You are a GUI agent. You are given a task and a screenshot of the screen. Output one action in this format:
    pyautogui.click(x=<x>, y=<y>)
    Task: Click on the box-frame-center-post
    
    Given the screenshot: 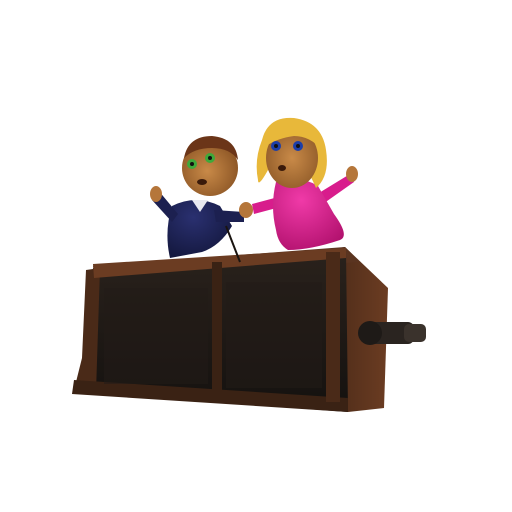 What is the action you would take?
    pyautogui.click(x=217, y=327)
    